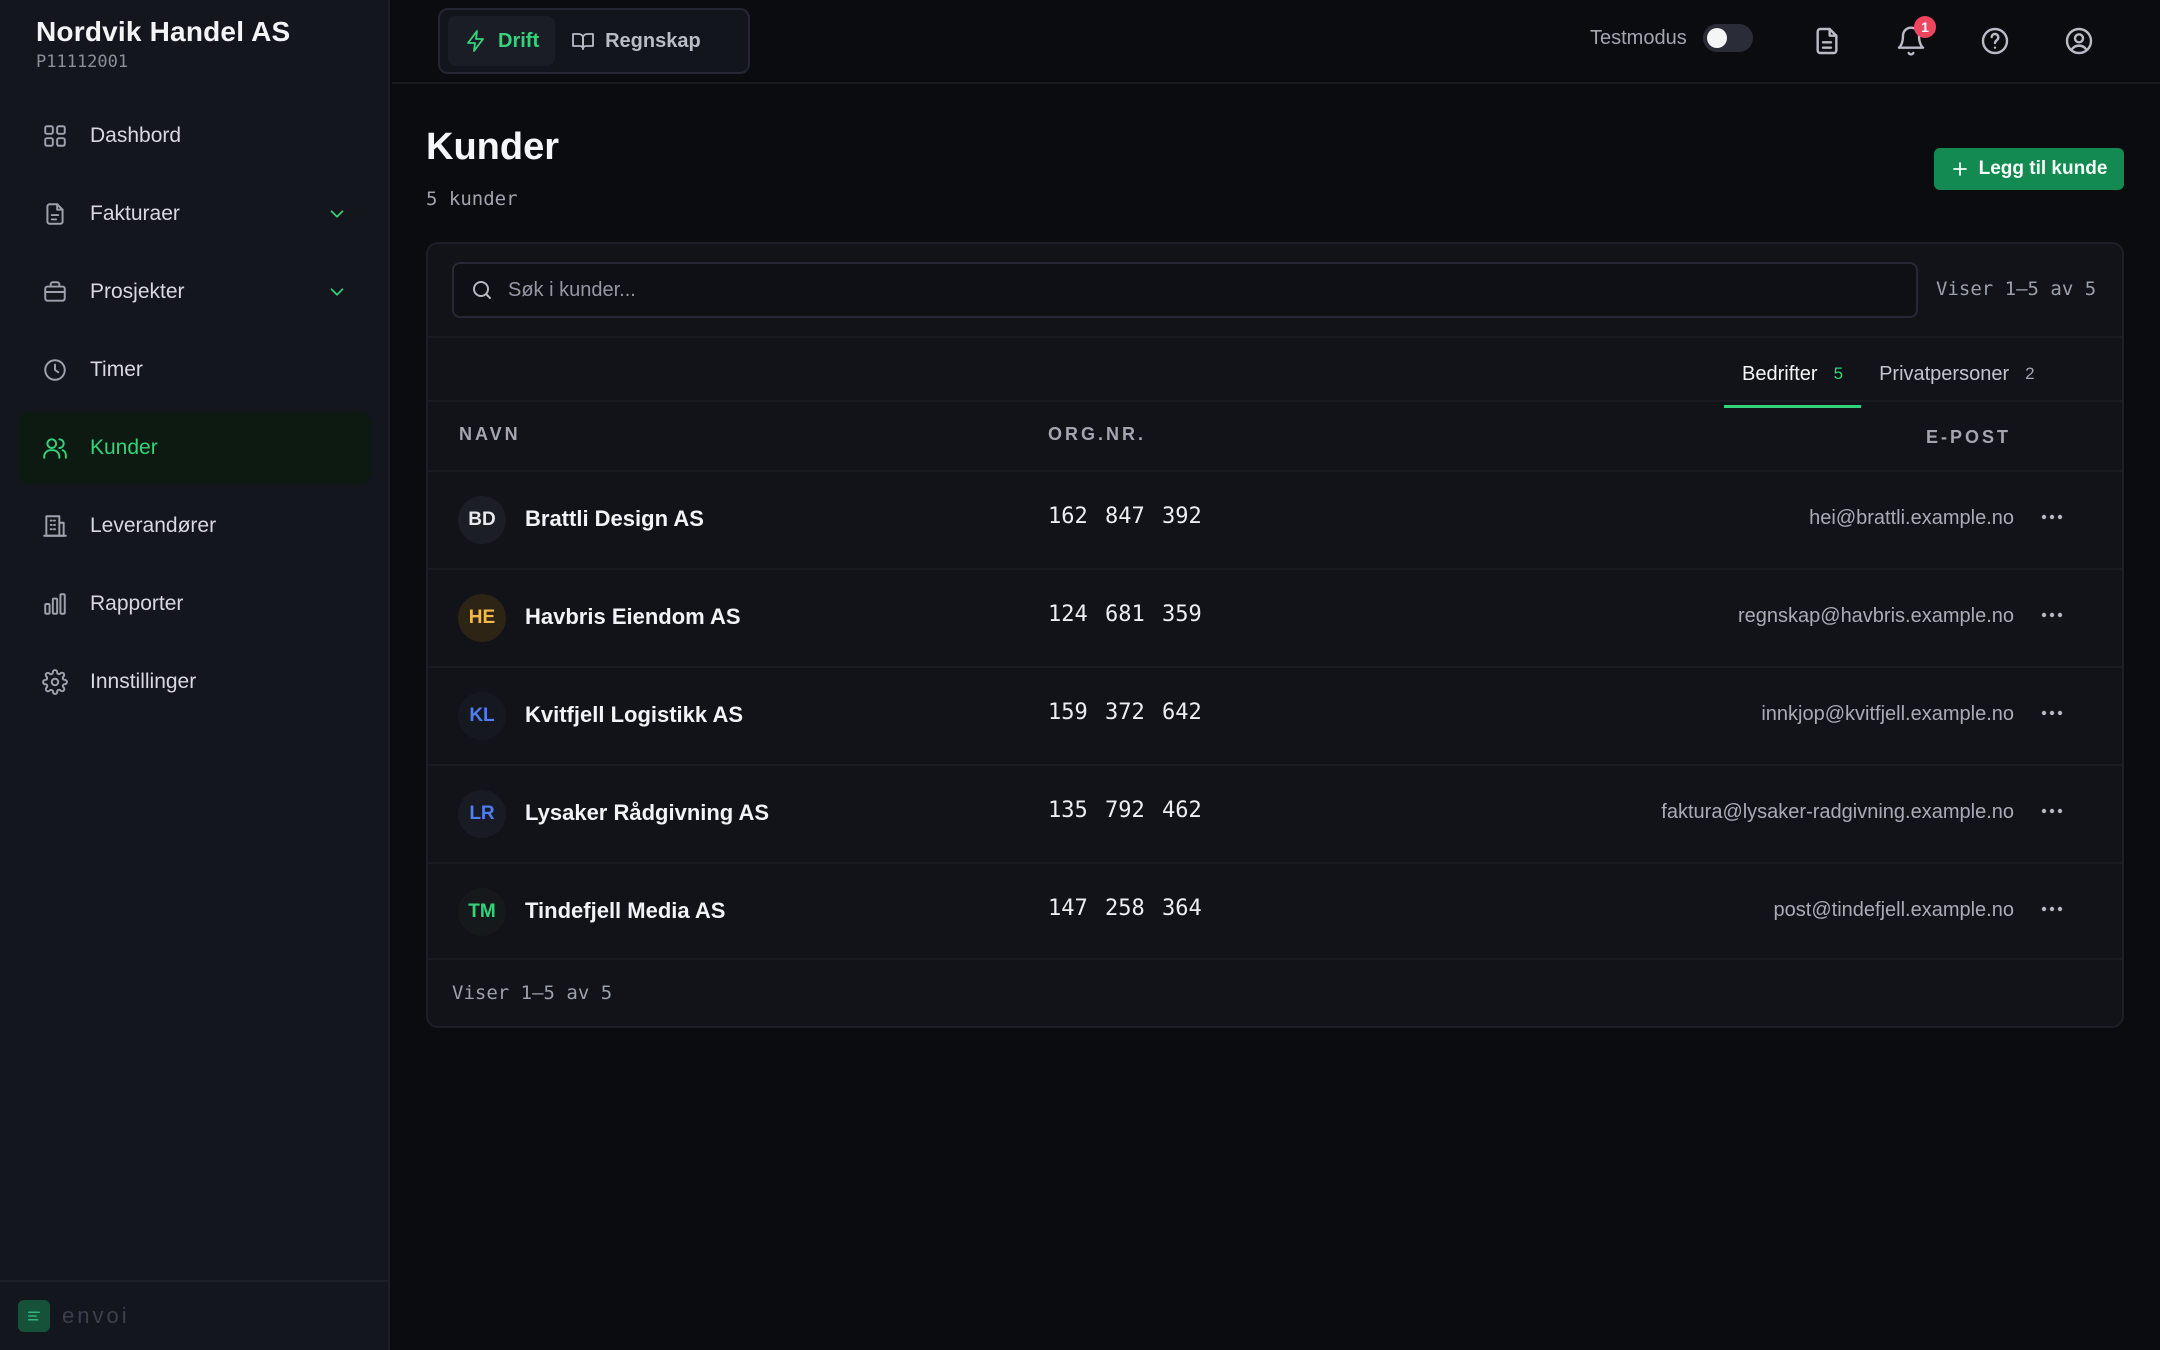 Image resolution: width=2160 pixels, height=1350 pixels. Describe the element at coordinates (194, 370) in the screenshot. I see `sidebar-item-timer: Timer` at that location.